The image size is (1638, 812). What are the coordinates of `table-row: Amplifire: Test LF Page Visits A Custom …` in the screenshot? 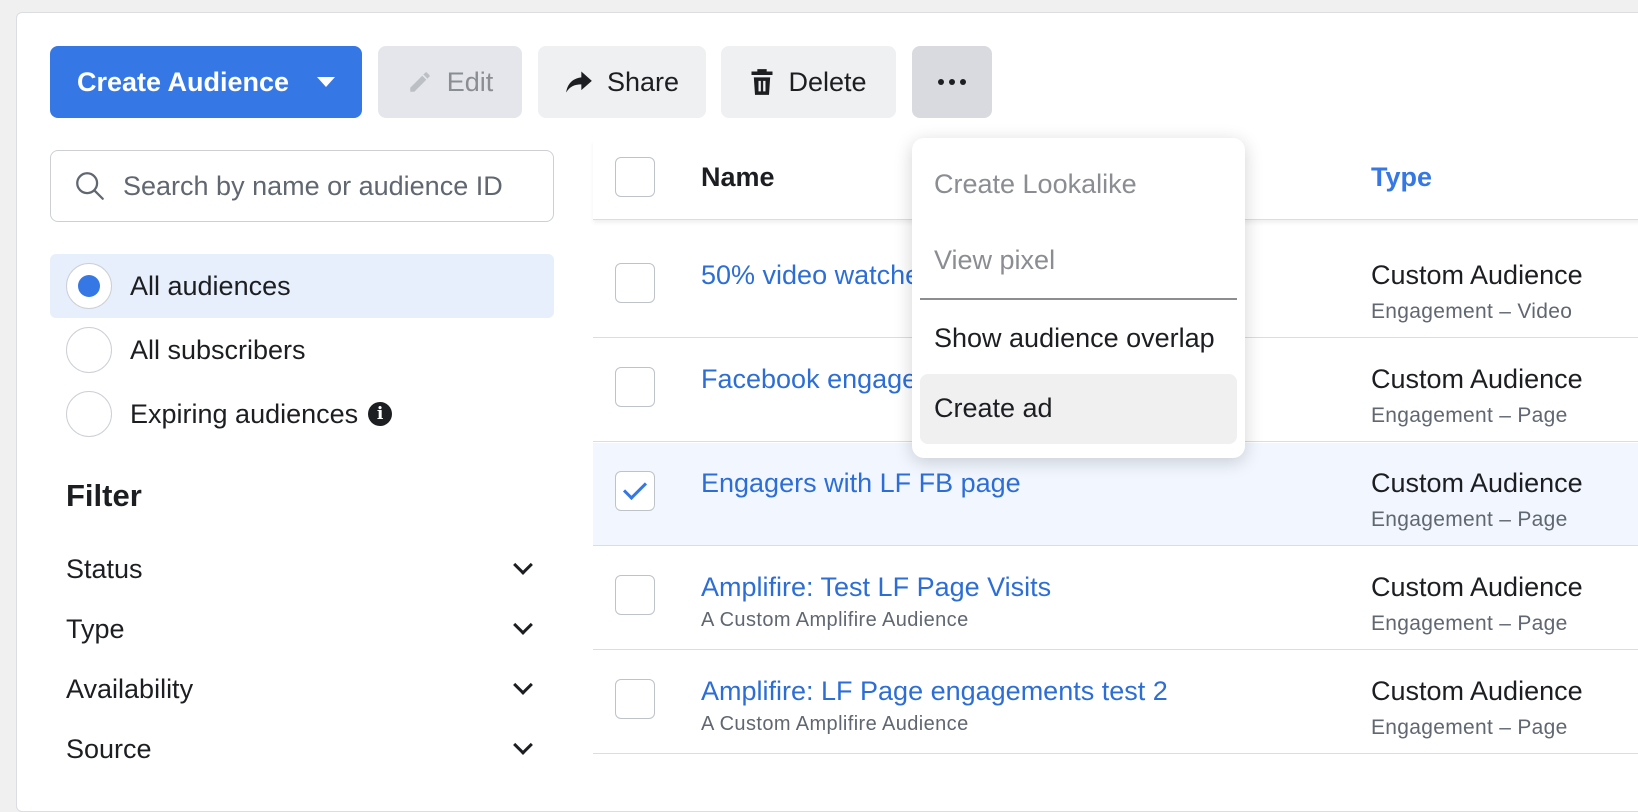 It's located at (1115, 598).